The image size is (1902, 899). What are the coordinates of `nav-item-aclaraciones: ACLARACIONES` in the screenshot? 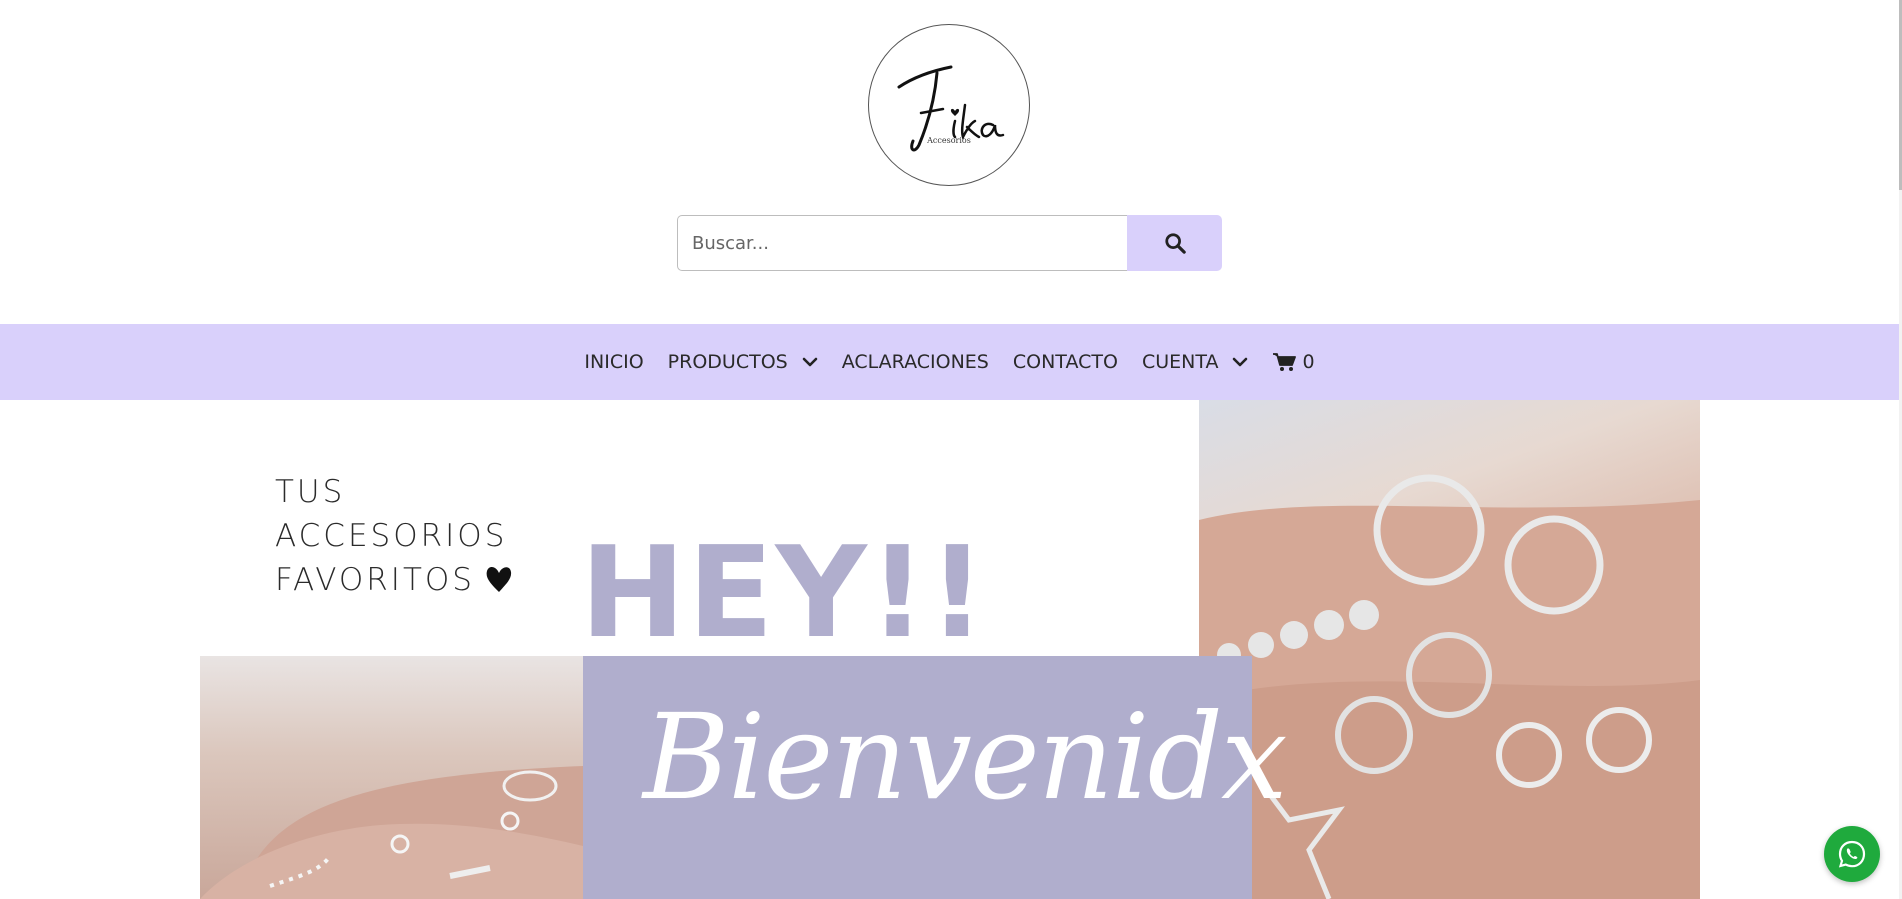 It's located at (915, 362).